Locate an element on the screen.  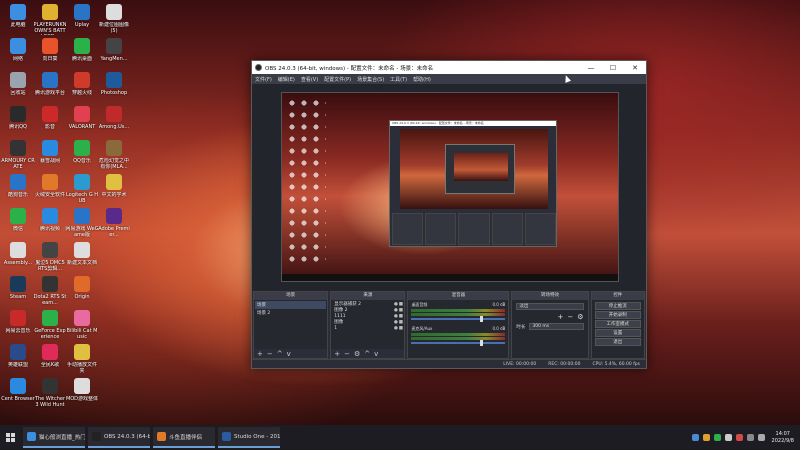
exit-button: 退出 is located at coordinates (618, 342).